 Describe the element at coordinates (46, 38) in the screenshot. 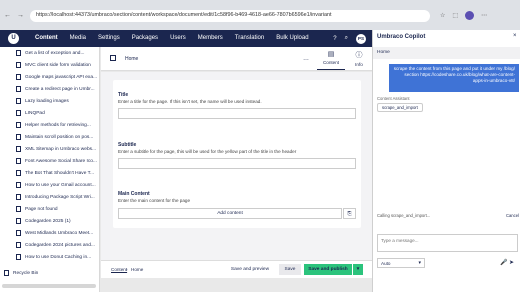

I see `section-content: Content` at that location.